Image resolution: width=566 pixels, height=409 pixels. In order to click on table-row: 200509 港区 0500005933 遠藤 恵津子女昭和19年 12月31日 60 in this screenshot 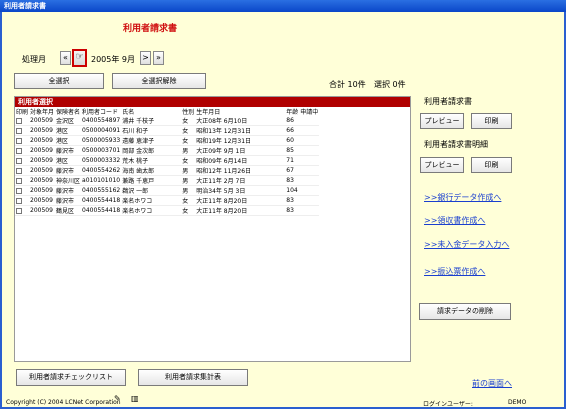, I will do `click(167, 140)`.